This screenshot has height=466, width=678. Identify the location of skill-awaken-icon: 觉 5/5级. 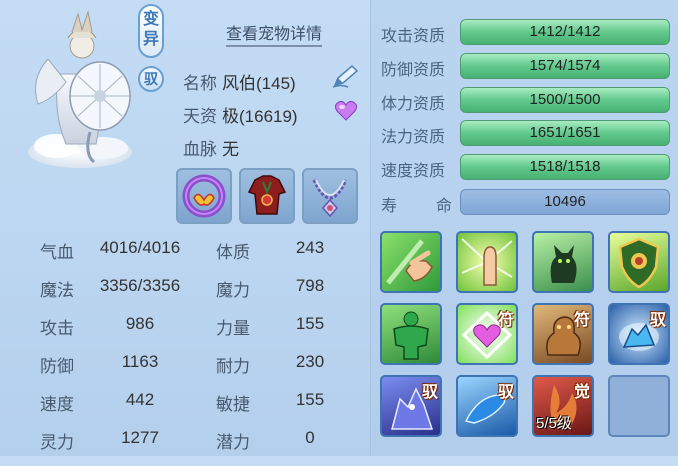
(563, 406).